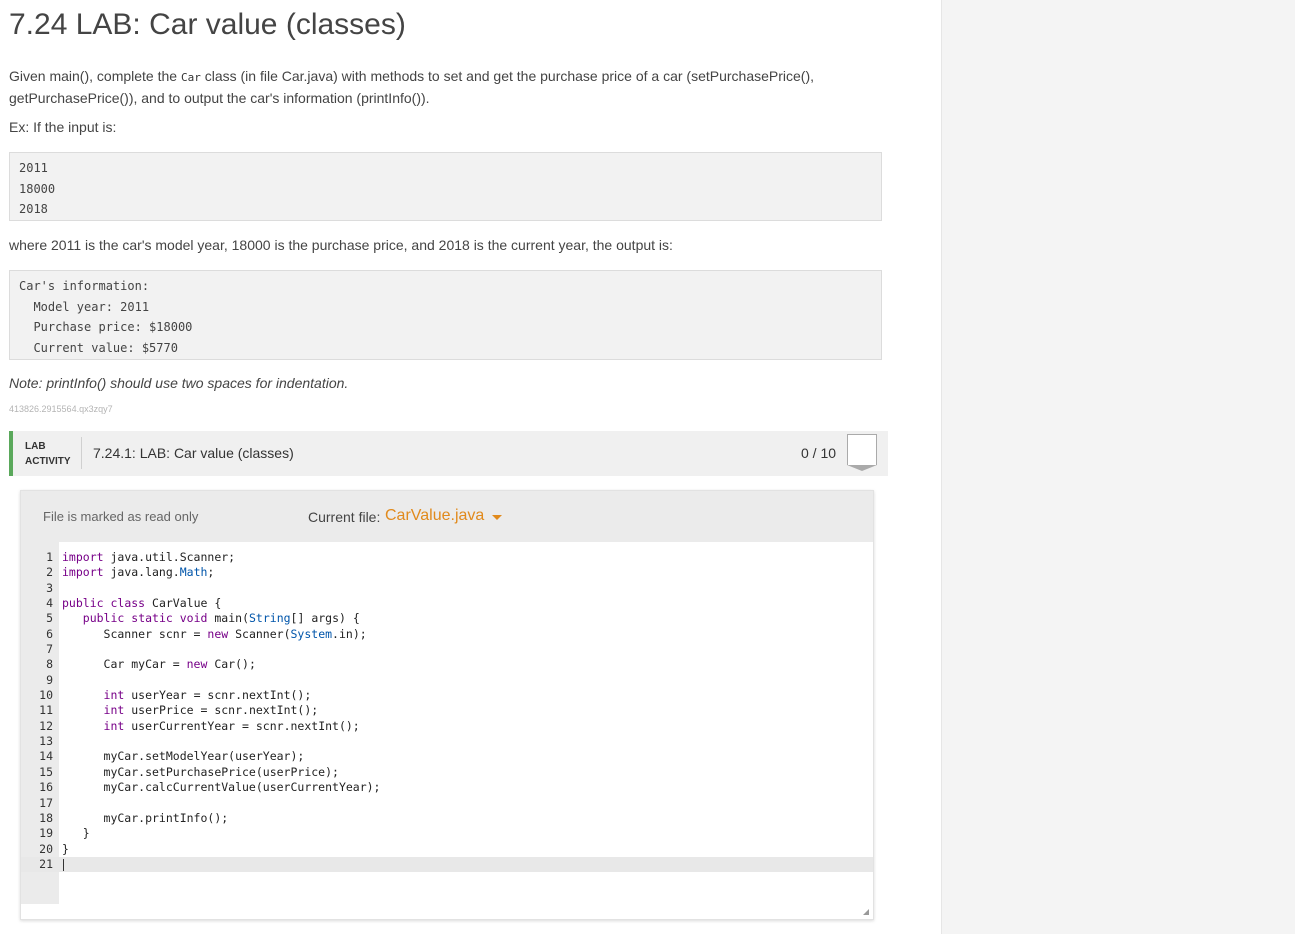  I want to click on completion-badge-icon, so click(862, 452).